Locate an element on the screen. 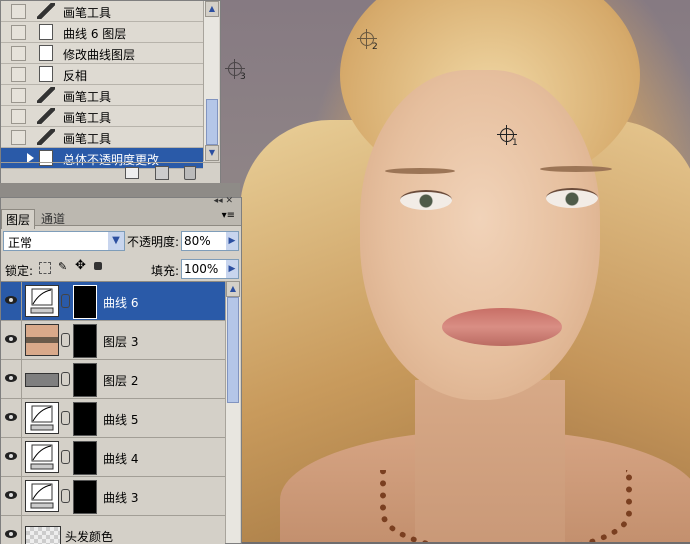 The image size is (690, 544). left-eyebrow is located at coordinates (420, 171).